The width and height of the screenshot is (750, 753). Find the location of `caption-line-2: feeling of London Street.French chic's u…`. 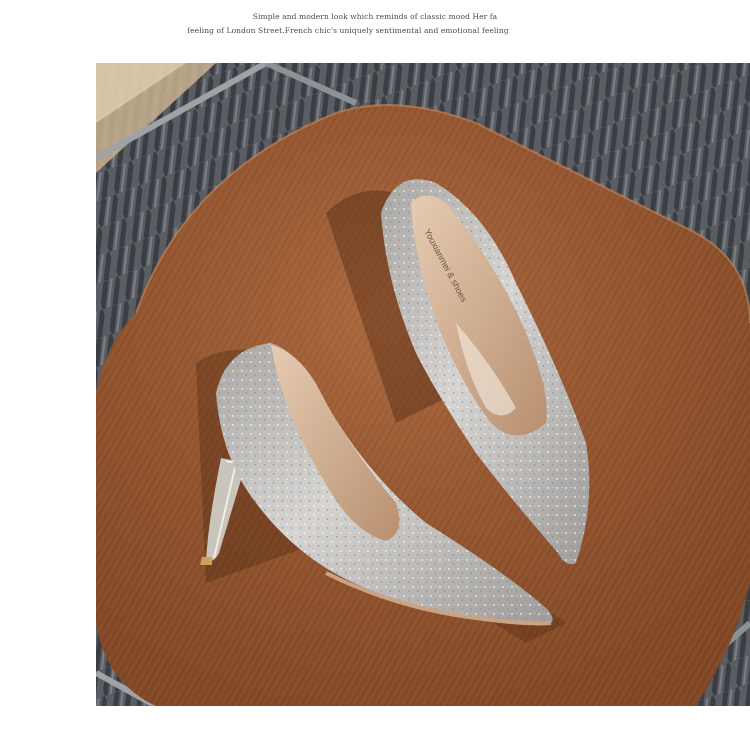

caption-line-2: feeling of London Street.French chic's u… is located at coordinates (348, 30).